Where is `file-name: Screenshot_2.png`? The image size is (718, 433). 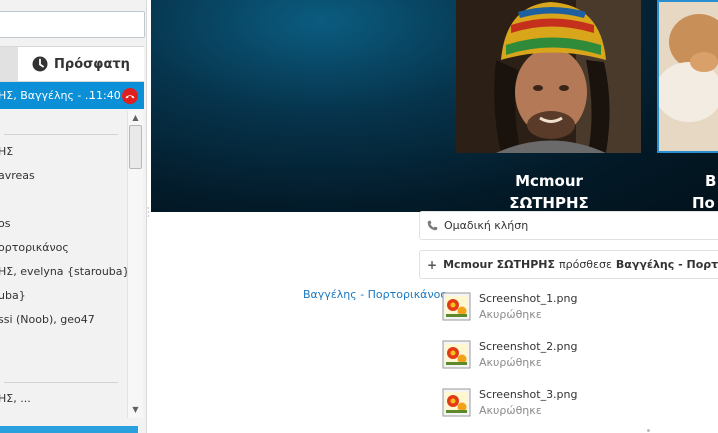 file-name: Screenshot_2.png is located at coordinates (528, 346).